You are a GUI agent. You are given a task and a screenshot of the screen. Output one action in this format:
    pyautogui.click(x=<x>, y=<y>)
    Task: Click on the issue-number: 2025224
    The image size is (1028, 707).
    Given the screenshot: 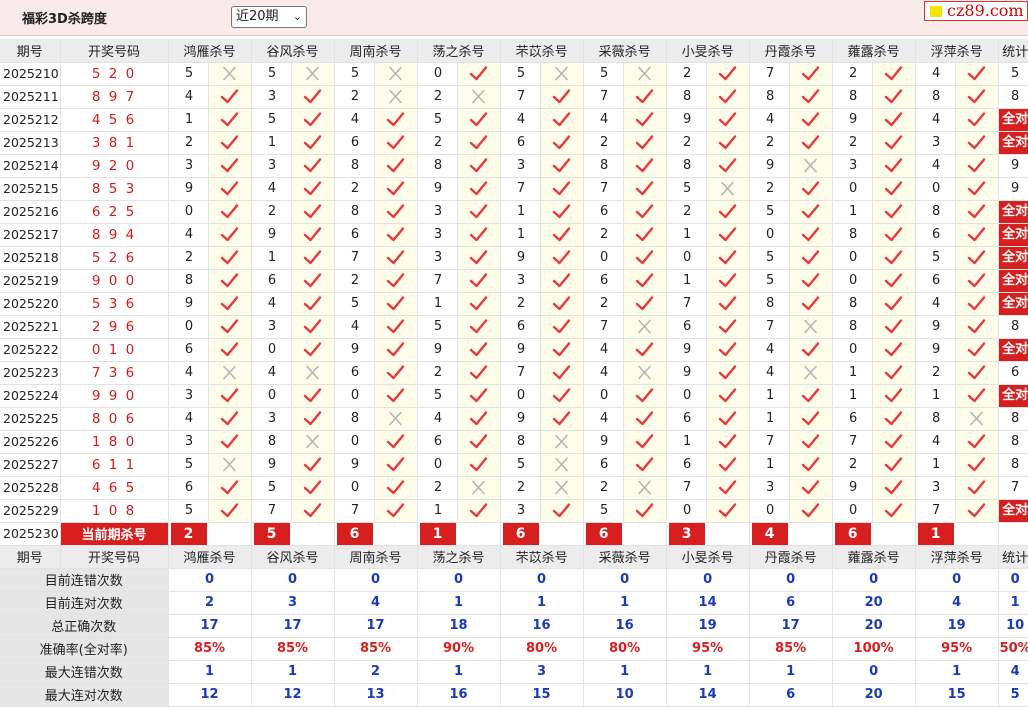 What is the action you would take?
    pyautogui.click(x=30, y=396)
    